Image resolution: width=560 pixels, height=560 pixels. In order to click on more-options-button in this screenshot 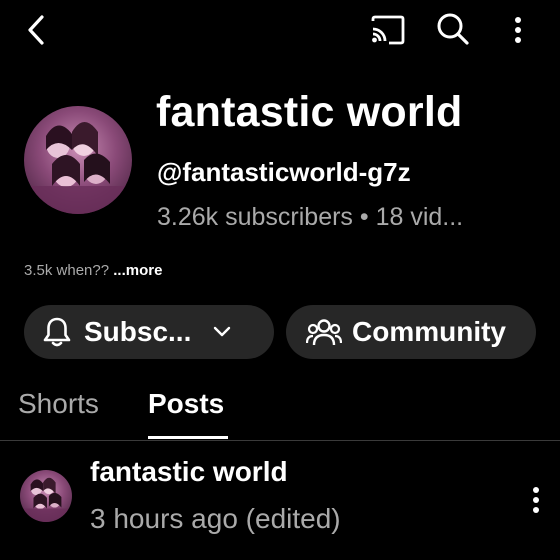, I will do `click(518, 30)`.